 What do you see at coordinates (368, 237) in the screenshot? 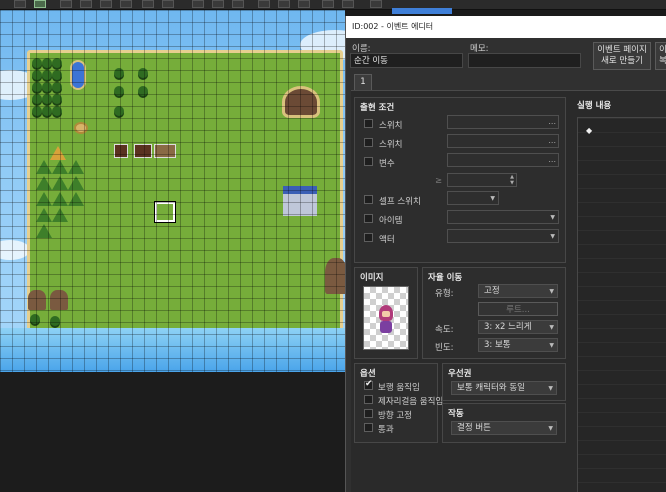
I see `actor-checkbox` at bounding box center [368, 237].